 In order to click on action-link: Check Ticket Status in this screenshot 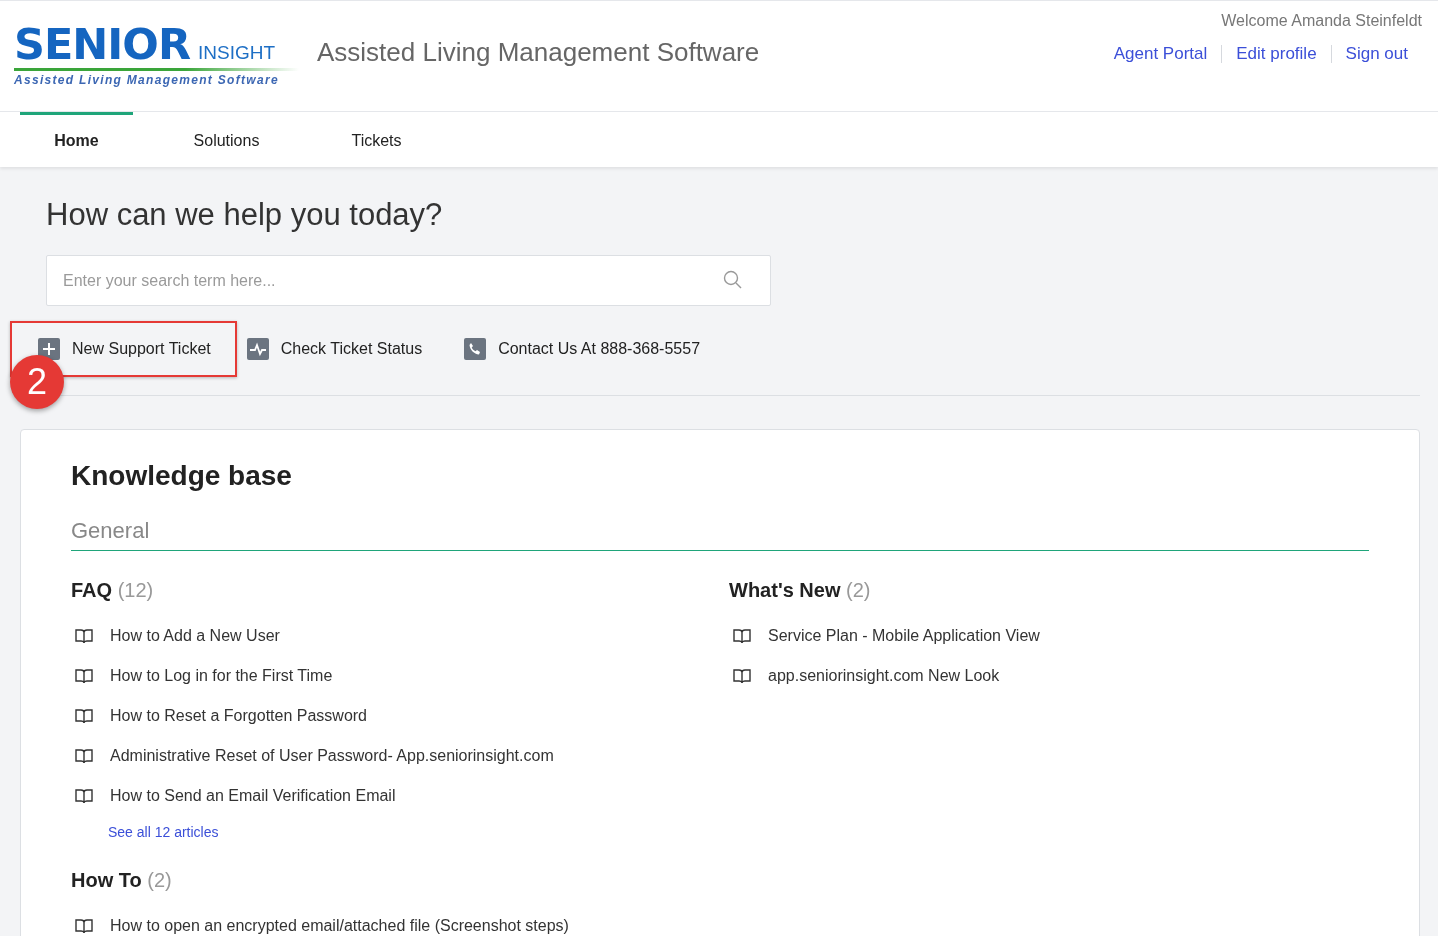, I will do `click(334, 349)`.